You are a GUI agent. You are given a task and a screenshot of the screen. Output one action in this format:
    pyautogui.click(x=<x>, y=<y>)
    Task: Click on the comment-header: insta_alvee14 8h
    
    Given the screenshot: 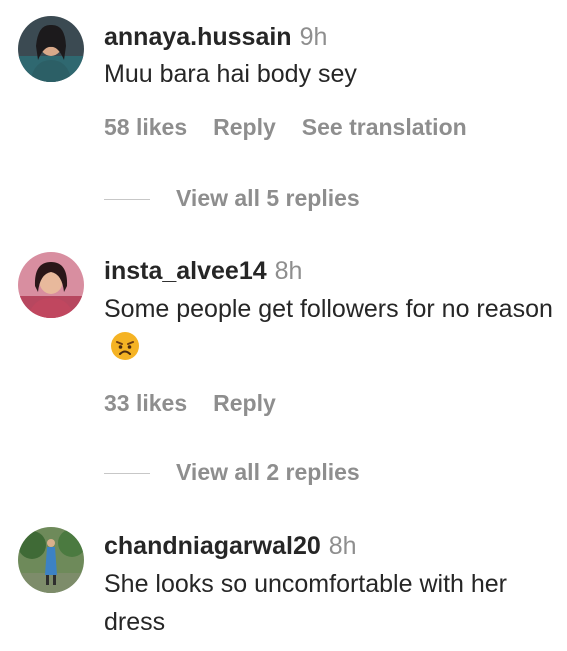 What is the action you would take?
    pyautogui.click(x=203, y=271)
    